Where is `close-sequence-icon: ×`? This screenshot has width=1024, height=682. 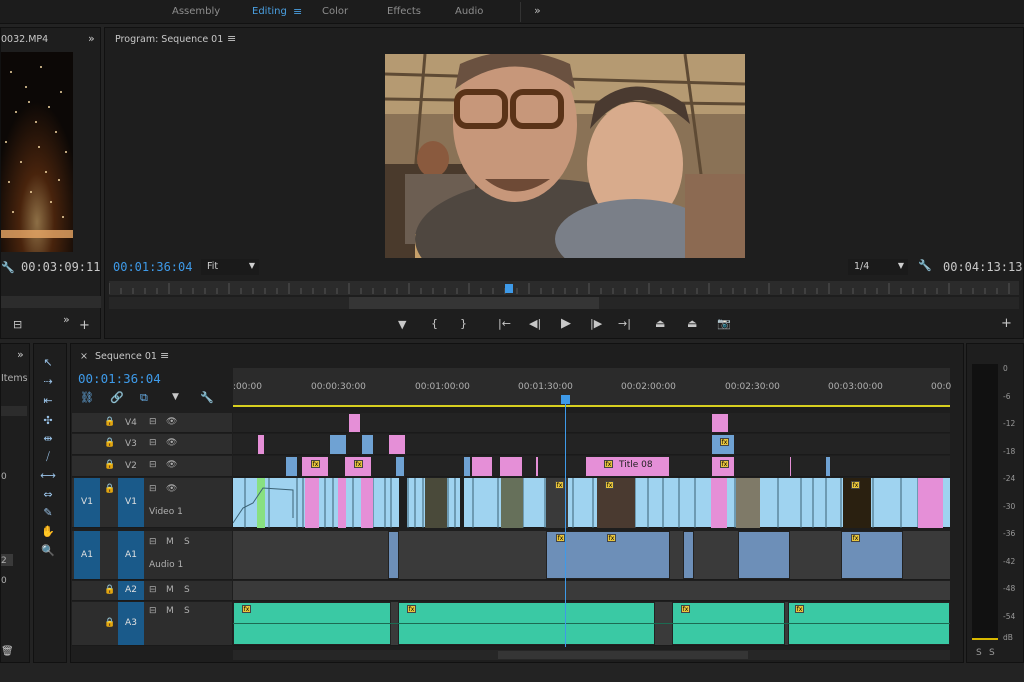 close-sequence-icon: × is located at coordinates (84, 356).